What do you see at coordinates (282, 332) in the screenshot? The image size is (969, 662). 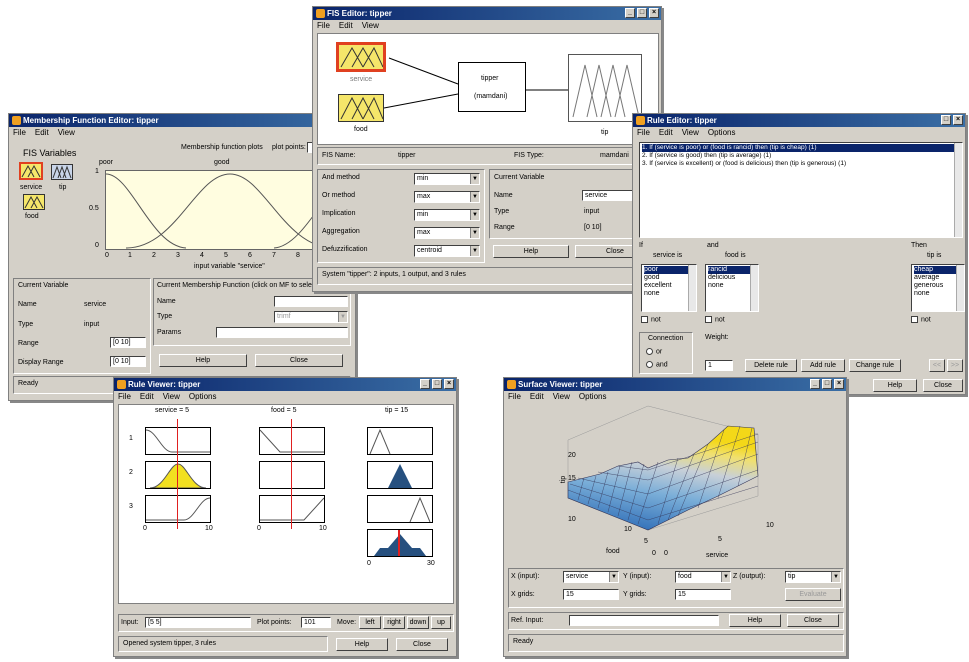 I see `mf-params-field` at bounding box center [282, 332].